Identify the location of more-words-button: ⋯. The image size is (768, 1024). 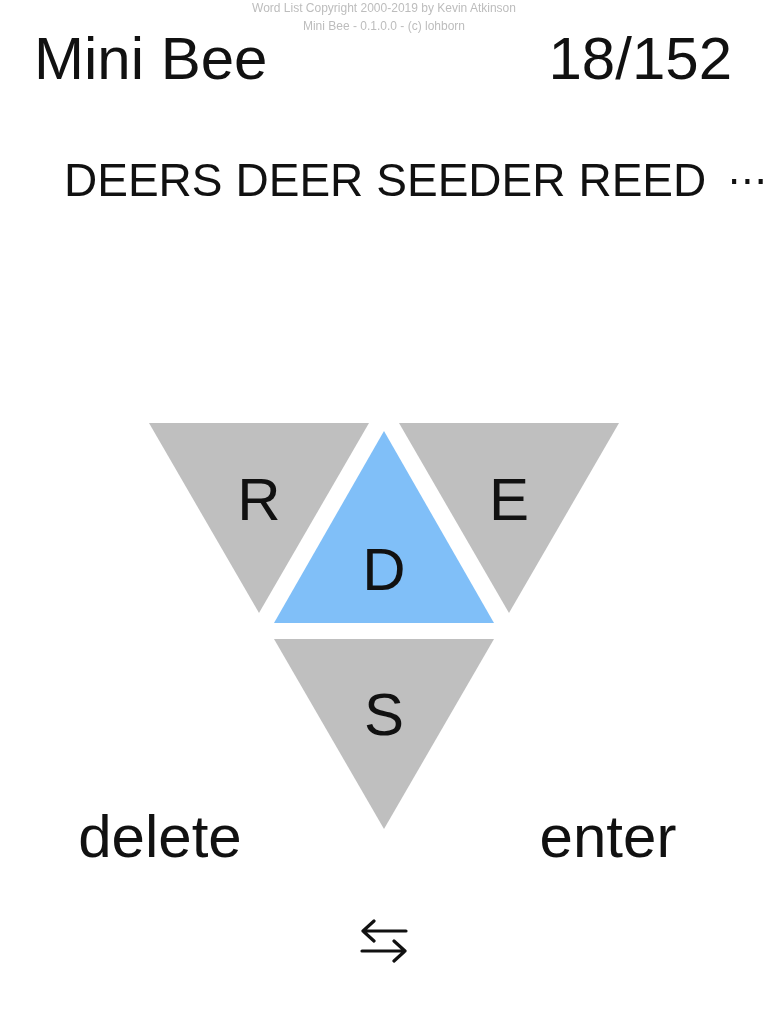
(747, 180).